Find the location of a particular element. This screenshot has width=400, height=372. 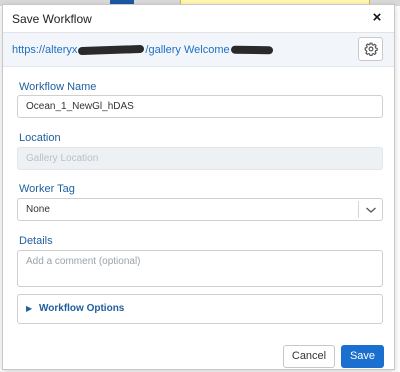

details-textarea is located at coordinates (200, 268).